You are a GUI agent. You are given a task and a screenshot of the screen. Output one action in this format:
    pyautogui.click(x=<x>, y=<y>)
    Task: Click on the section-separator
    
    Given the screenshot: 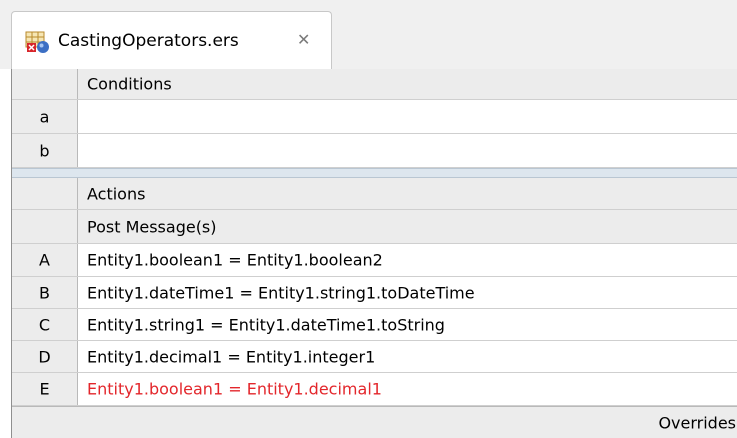 What is the action you would take?
    pyautogui.click(x=374, y=173)
    